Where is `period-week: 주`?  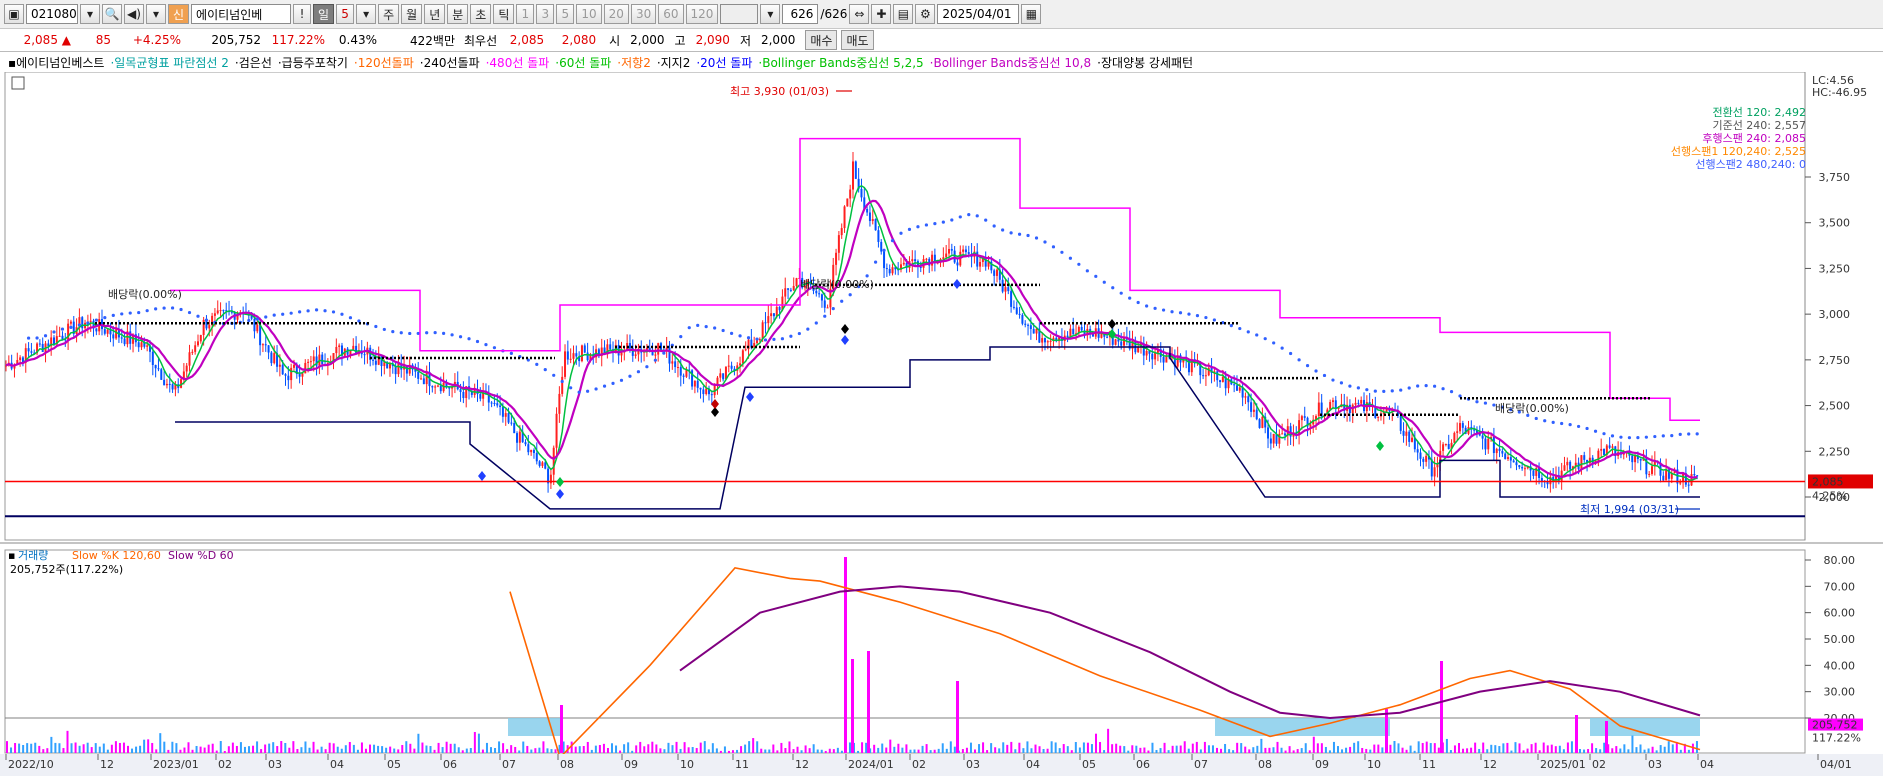 period-week: 주 is located at coordinates (389, 14).